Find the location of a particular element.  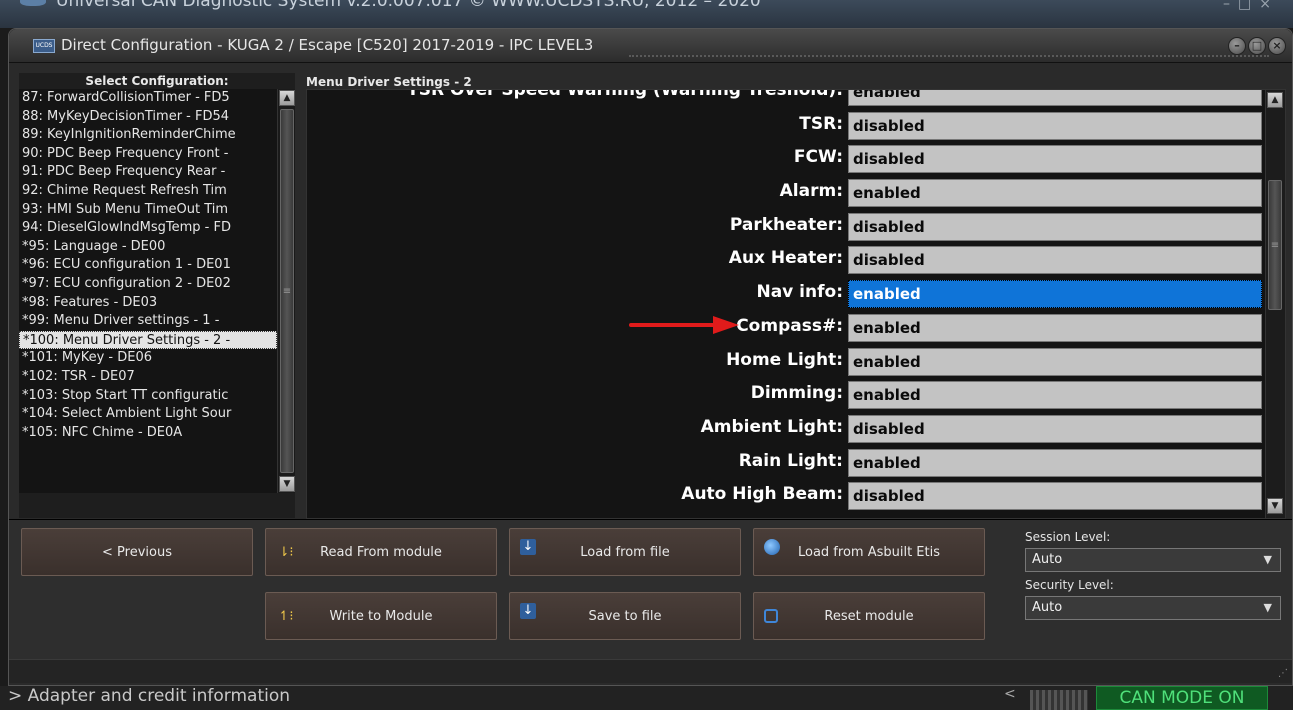

setting-label: Auto High Beam: is located at coordinates (762, 494).